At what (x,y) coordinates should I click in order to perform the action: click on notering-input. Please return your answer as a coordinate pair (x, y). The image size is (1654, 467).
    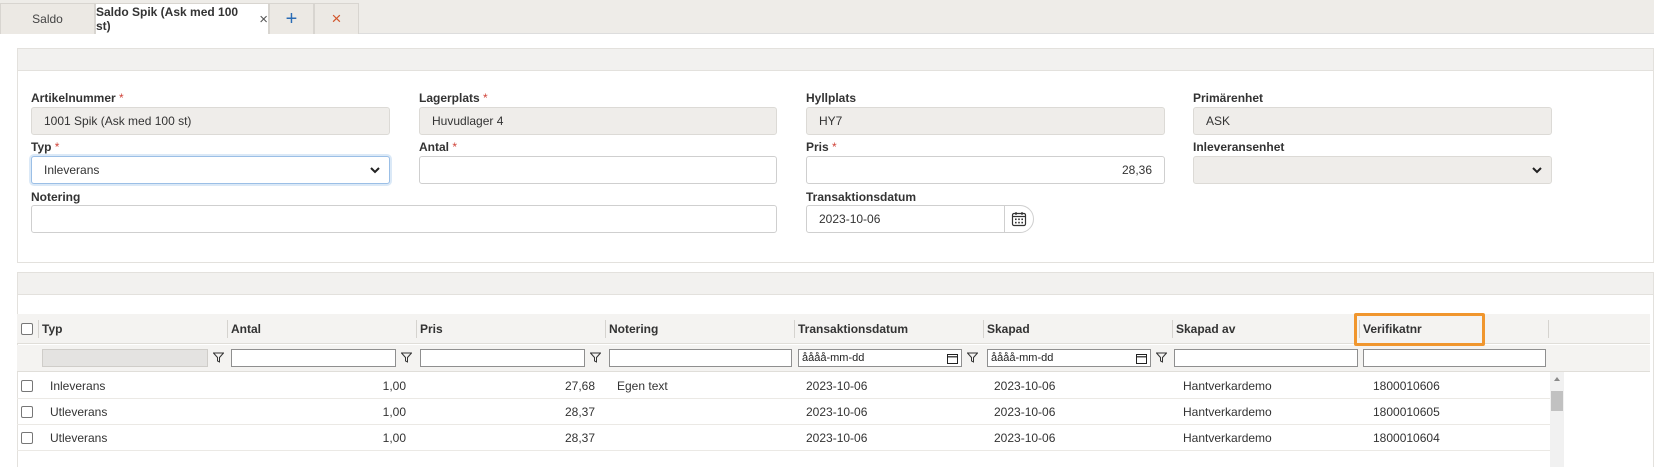
    Looking at the image, I should click on (404, 219).